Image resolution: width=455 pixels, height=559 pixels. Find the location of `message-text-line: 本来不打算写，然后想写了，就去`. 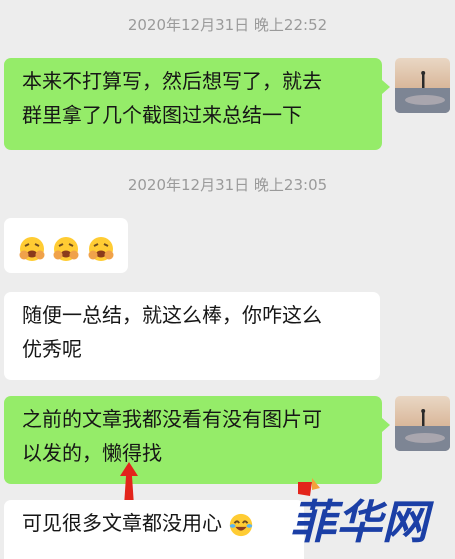

message-text-line: 本来不打算写，然后想写了，就去 is located at coordinates (172, 81).